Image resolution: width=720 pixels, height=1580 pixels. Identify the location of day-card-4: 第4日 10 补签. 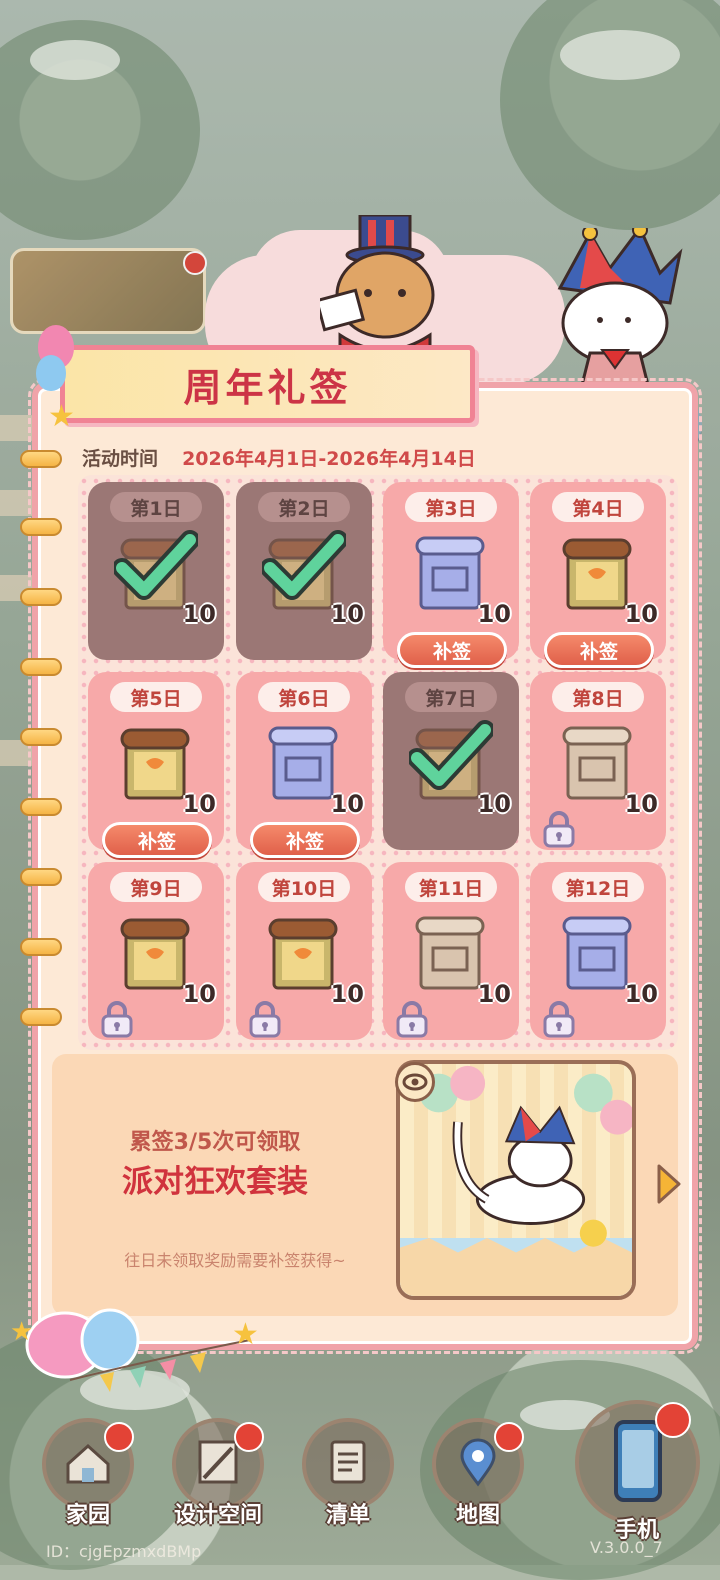
(598, 575).